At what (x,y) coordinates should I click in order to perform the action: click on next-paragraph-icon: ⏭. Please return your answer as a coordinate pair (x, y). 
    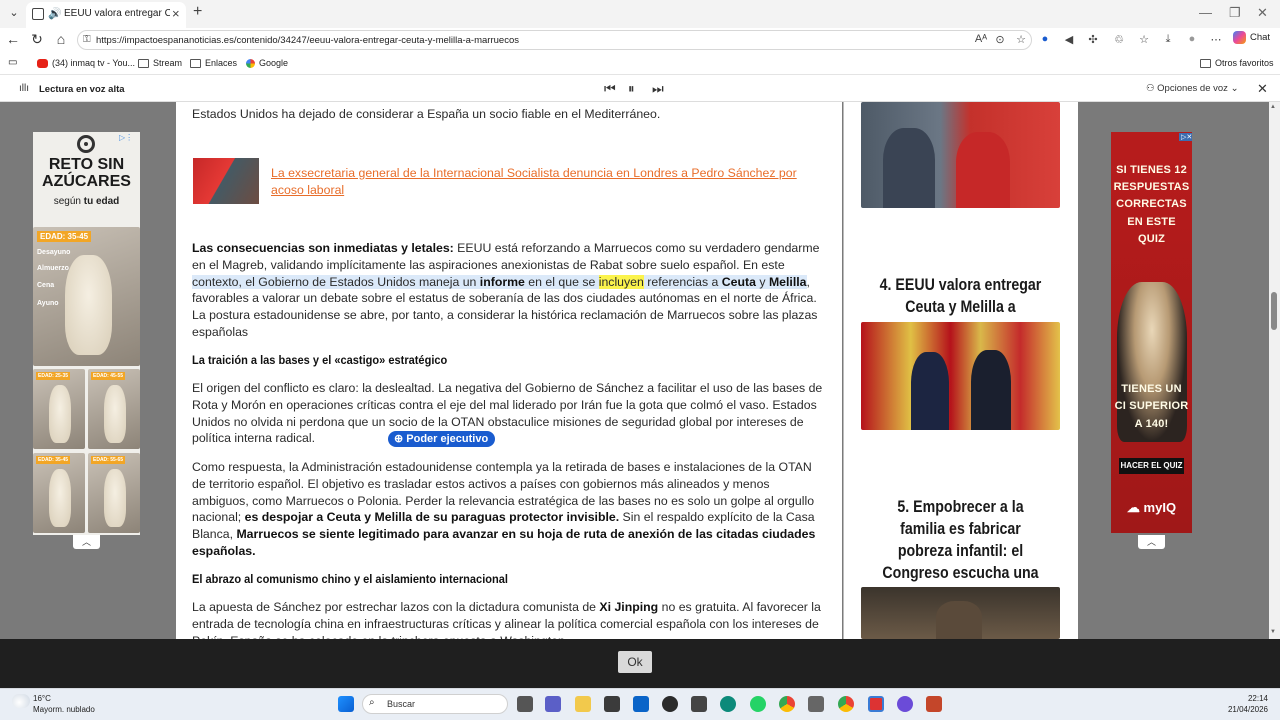
    Looking at the image, I should click on (658, 89).